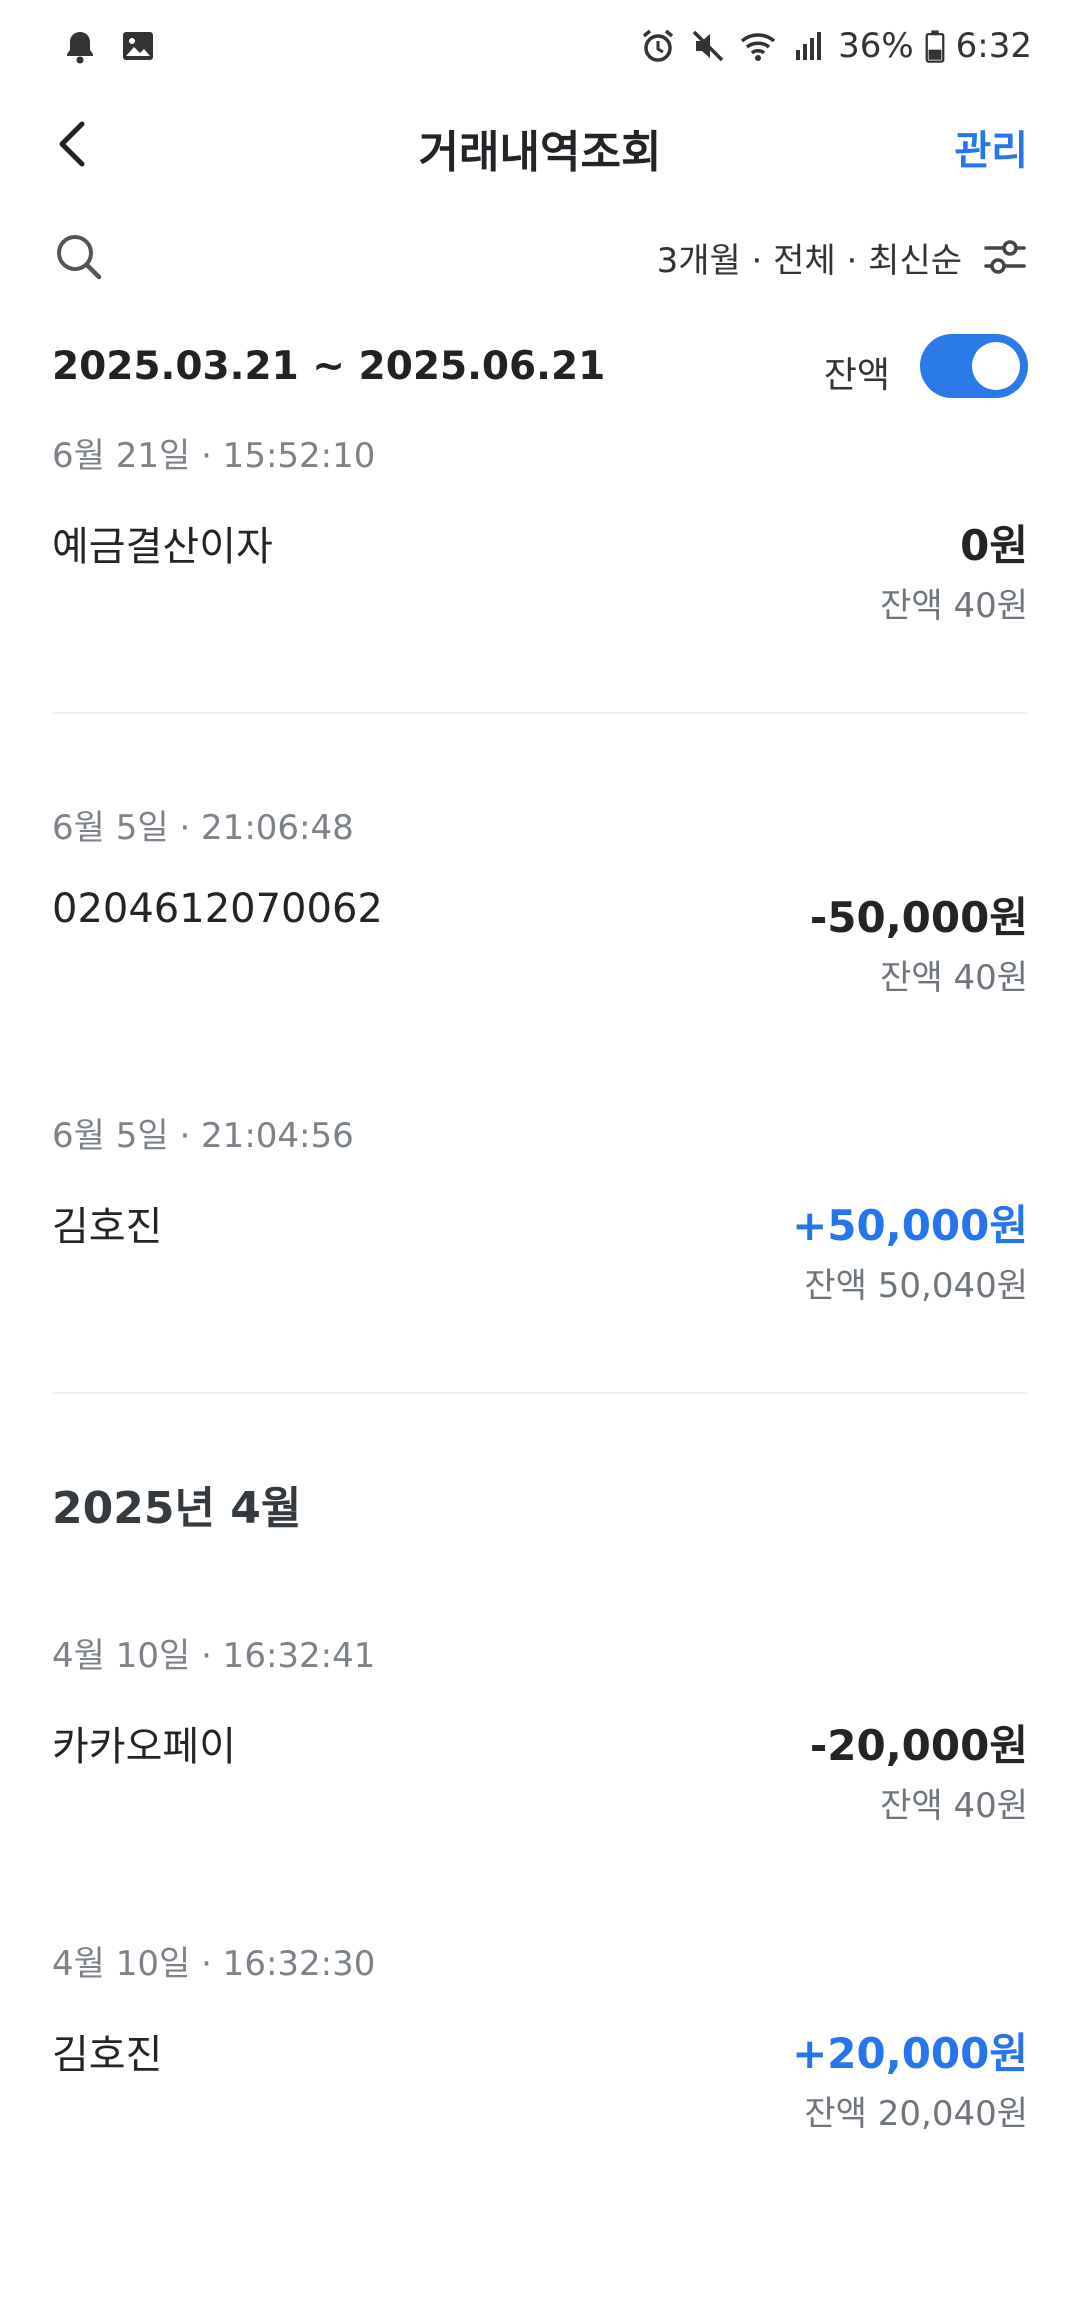 The width and height of the screenshot is (1080, 2316). Describe the element at coordinates (79, 257) in the screenshot. I see `search-icon` at that location.